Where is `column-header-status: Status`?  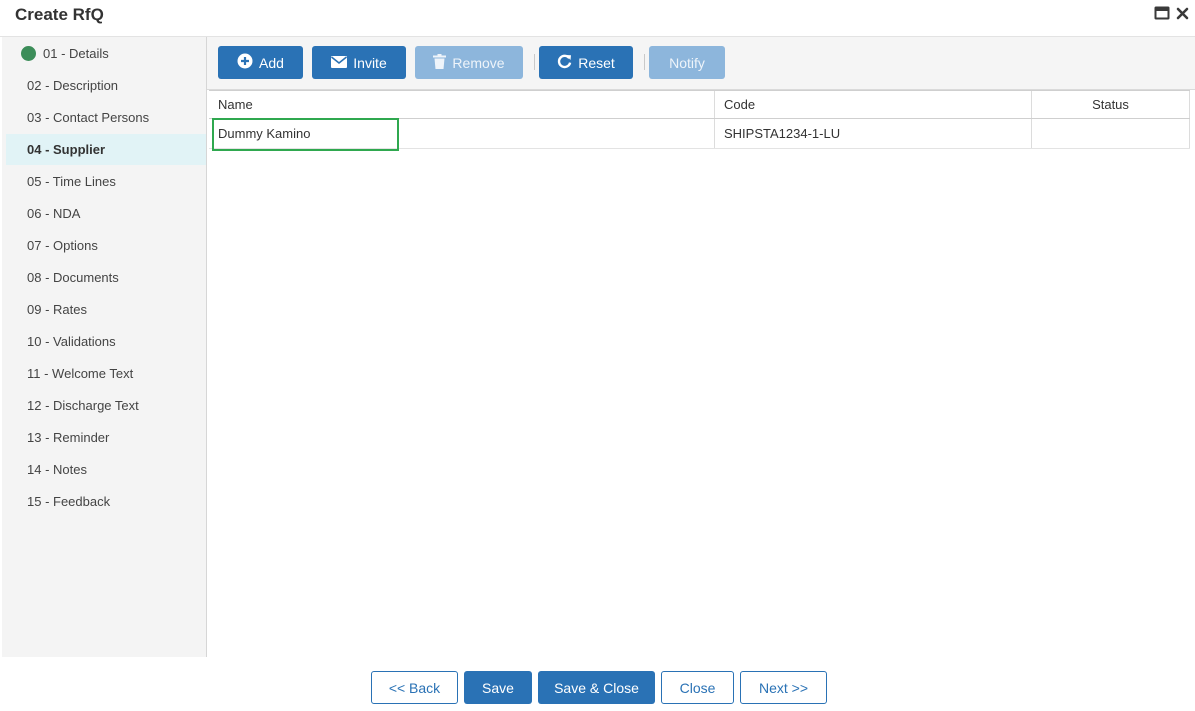 column-header-status: Status is located at coordinates (1110, 104).